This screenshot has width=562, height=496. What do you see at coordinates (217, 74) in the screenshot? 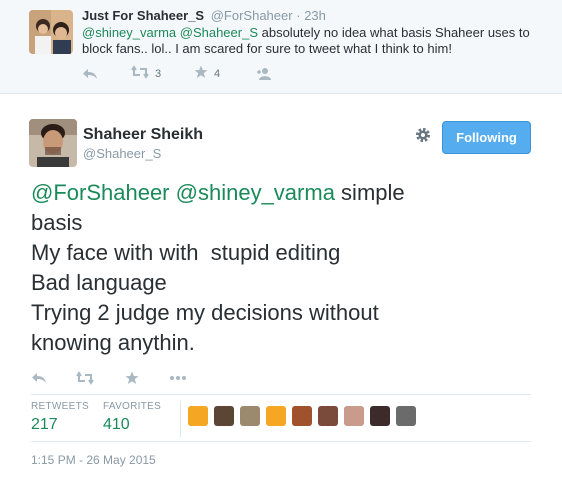
I see `favorite-count: 4` at bounding box center [217, 74].